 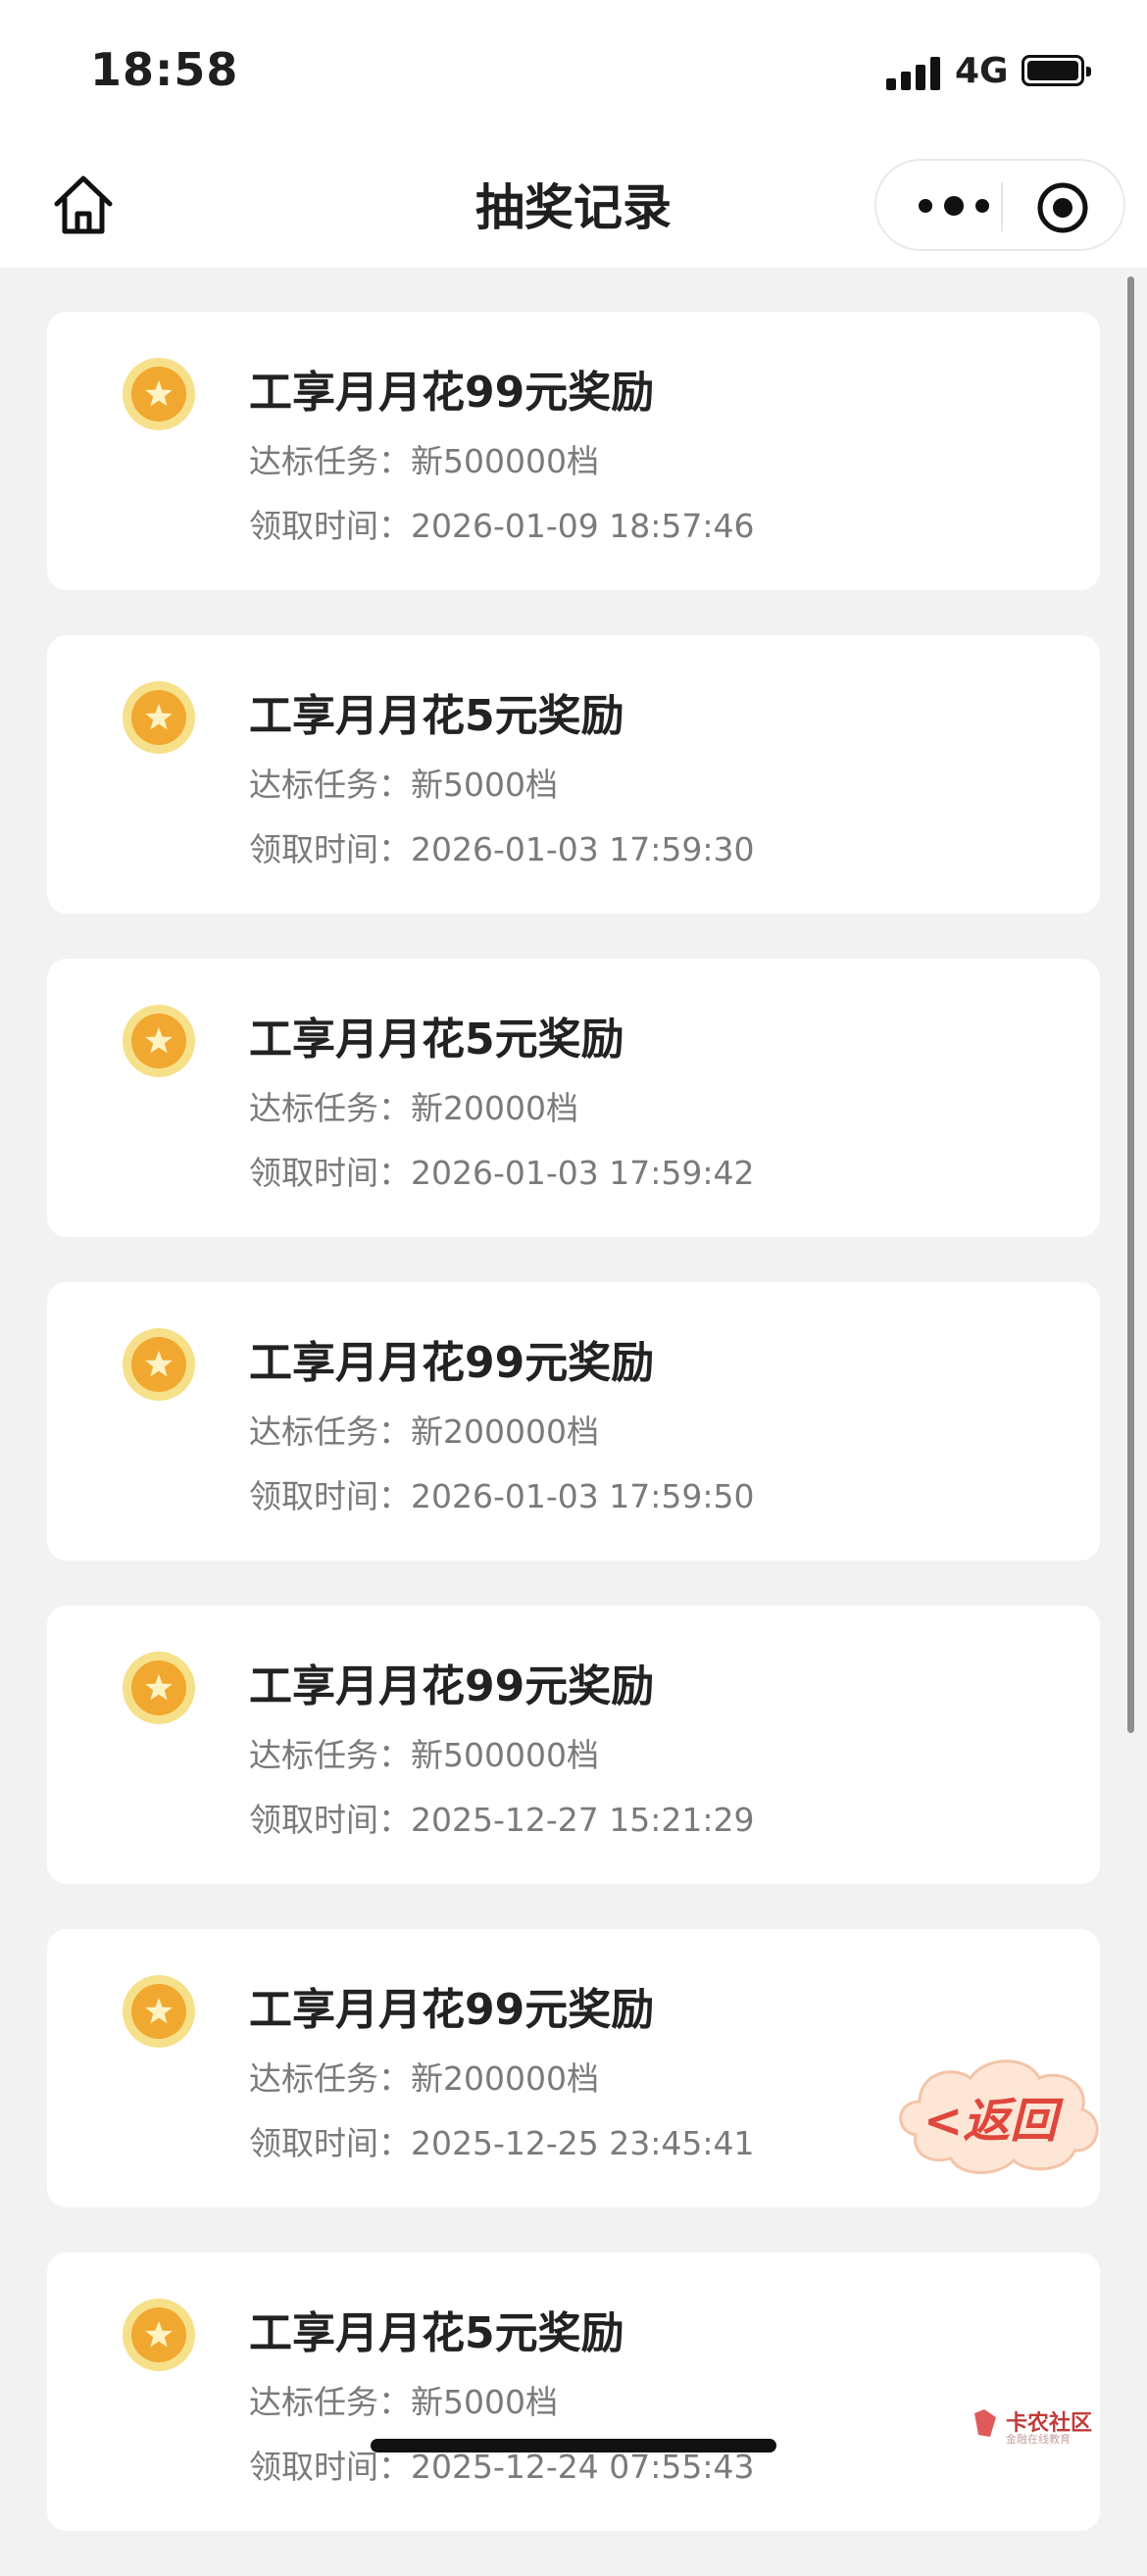 What do you see at coordinates (913, 72) in the screenshot?
I see `cellular-signal-icon` at bounding box center [913, 72].